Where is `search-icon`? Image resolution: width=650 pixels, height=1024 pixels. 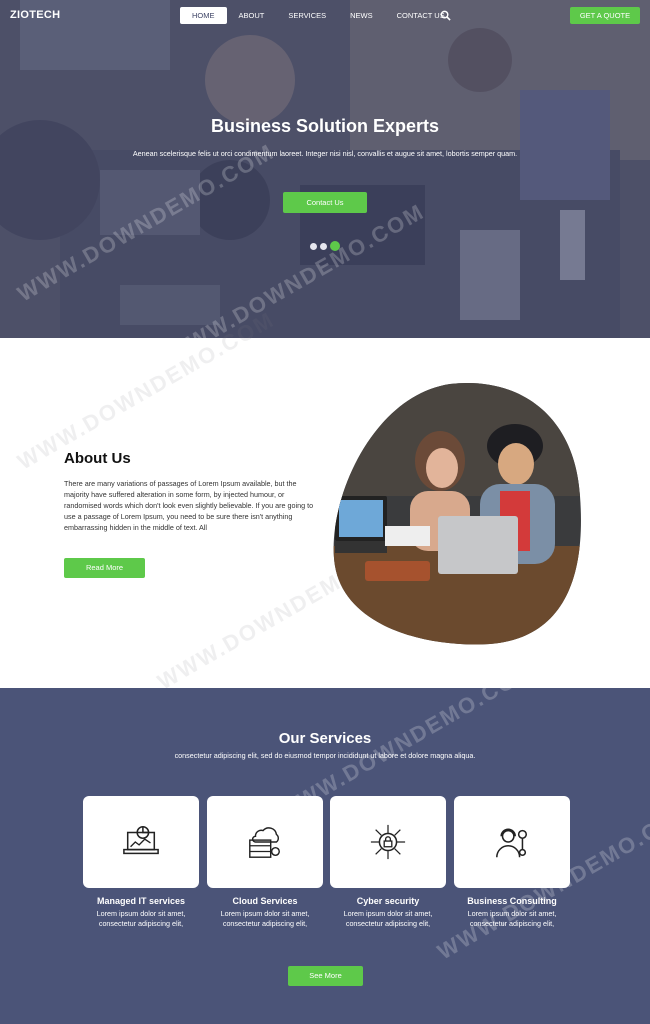 search-icon is located at coordinates (445, 15).